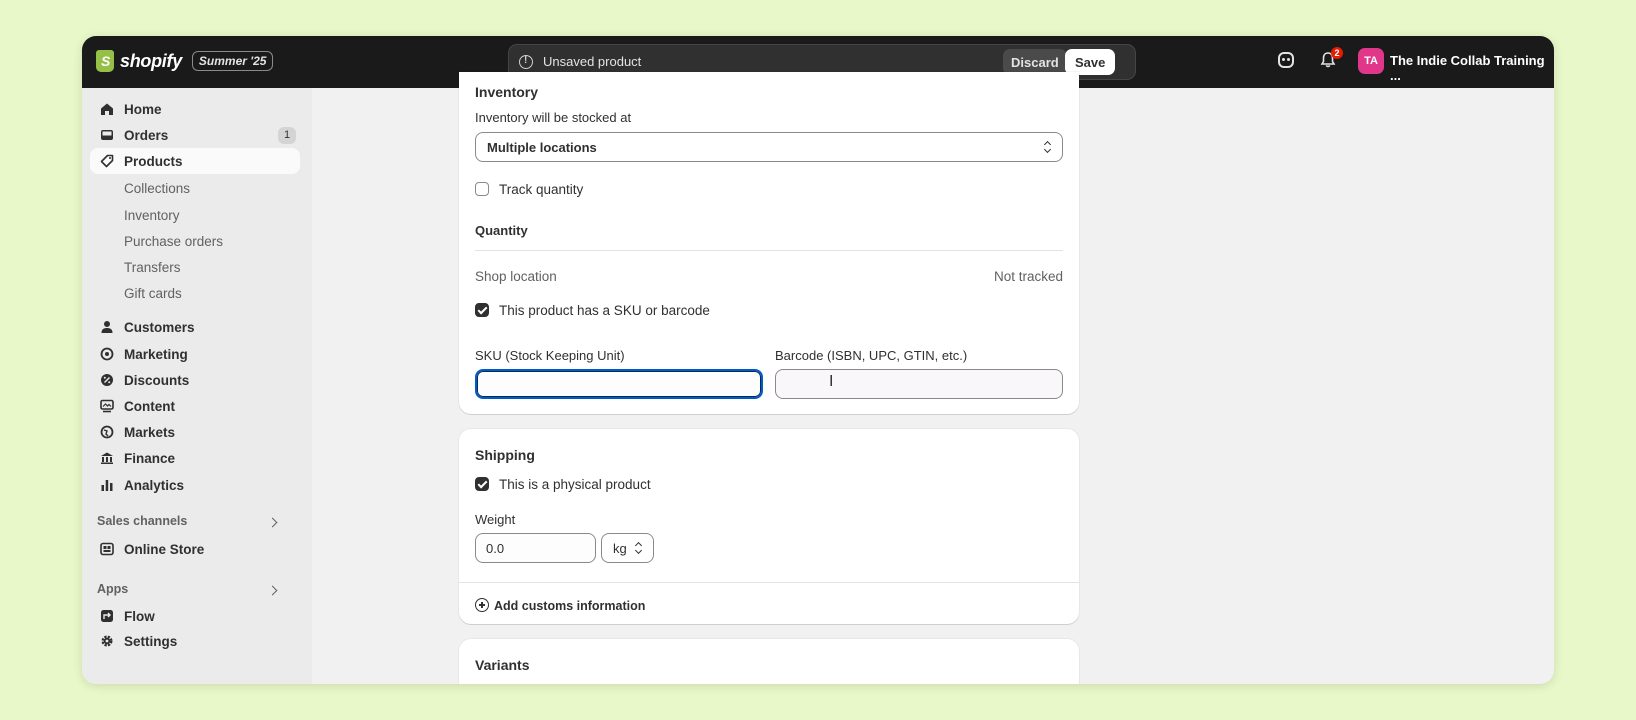 The image size is (1636, 720). What do you see at coordinates (516, 276) in the screenshot?
I see `shop-location-label: Shop location` at bounding box center [516, 276].